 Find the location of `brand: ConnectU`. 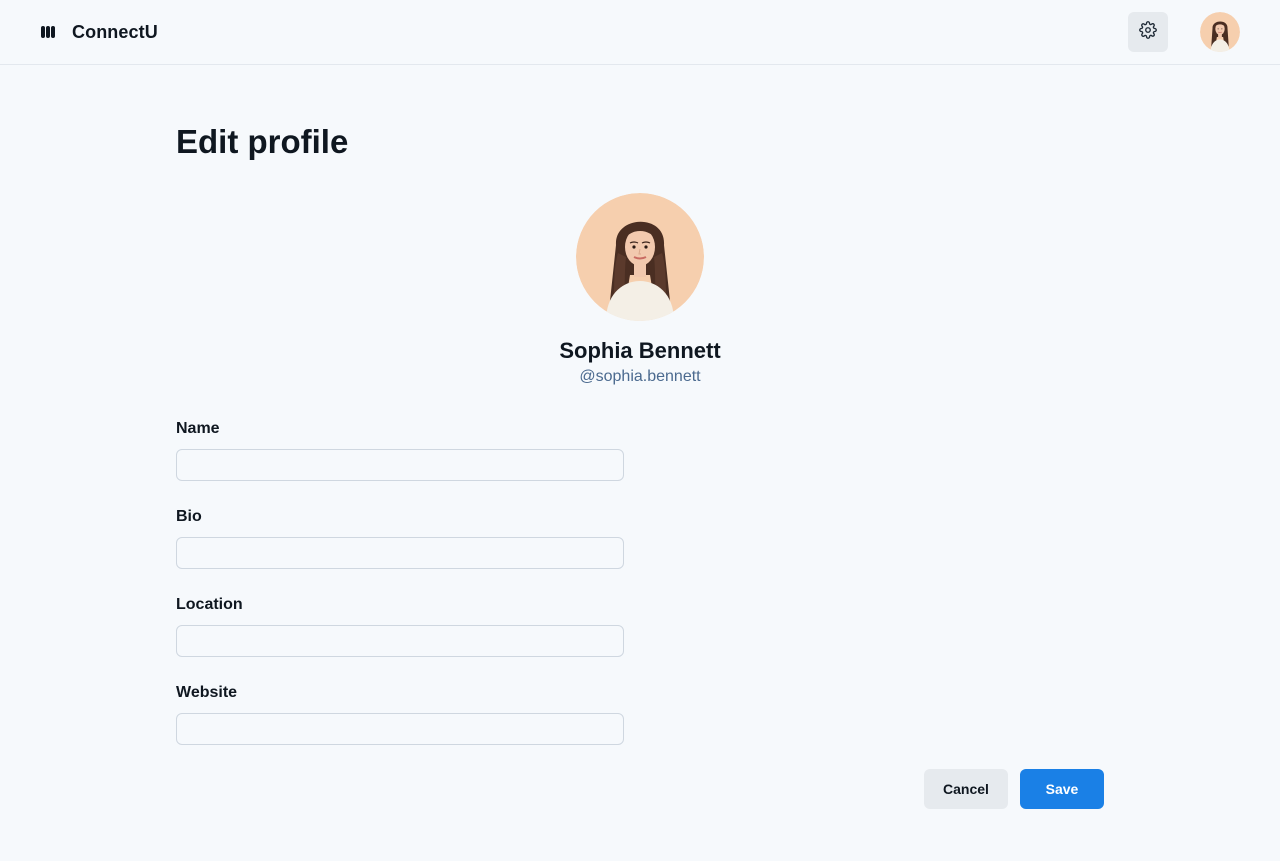

brand: ConnectU is located at coordinates (99, 32).